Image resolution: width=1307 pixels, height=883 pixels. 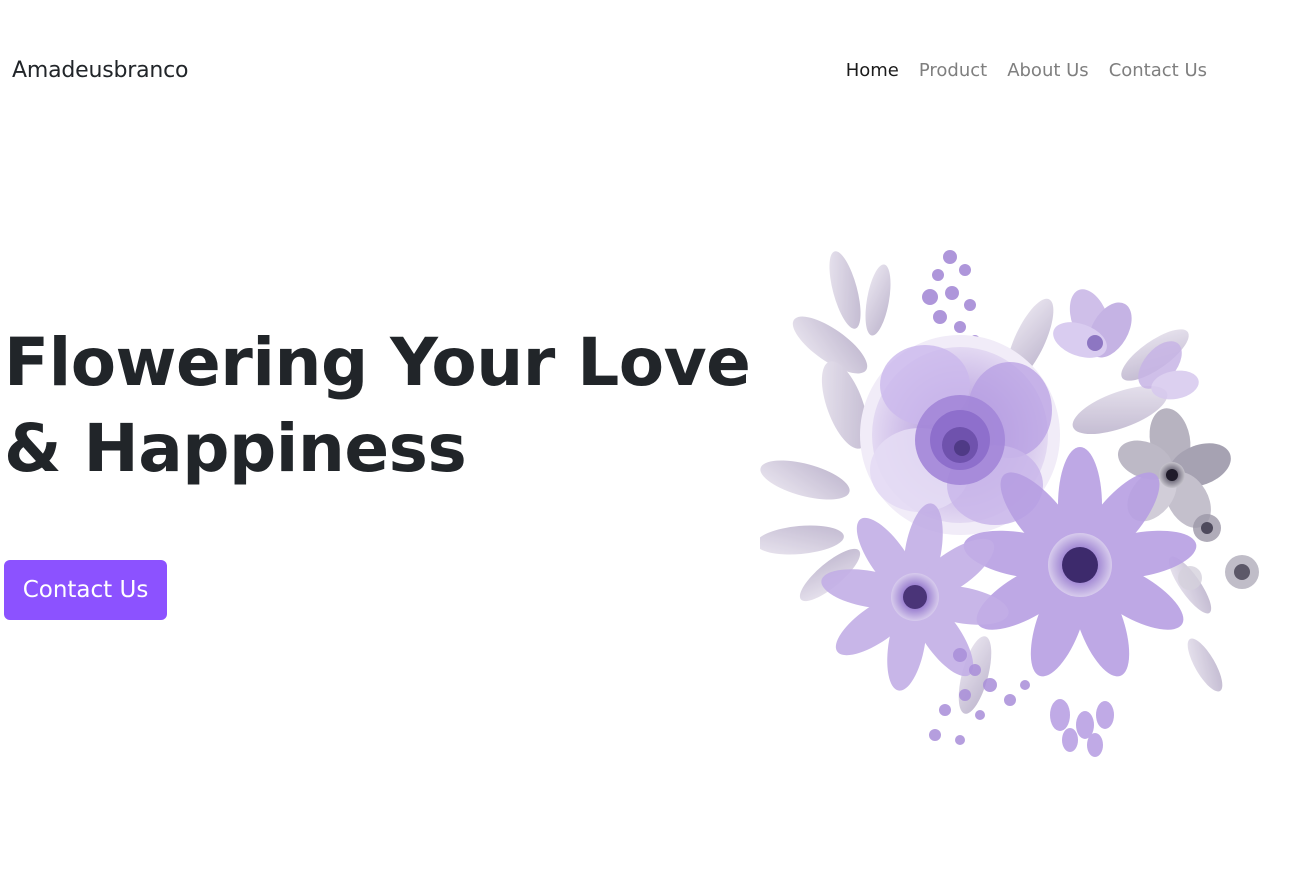 What do you see at coordinates (377, 362) in the screenshot?
I see `hero-title-line-1: Flowering Your Love` at bounding box center [377, 362].